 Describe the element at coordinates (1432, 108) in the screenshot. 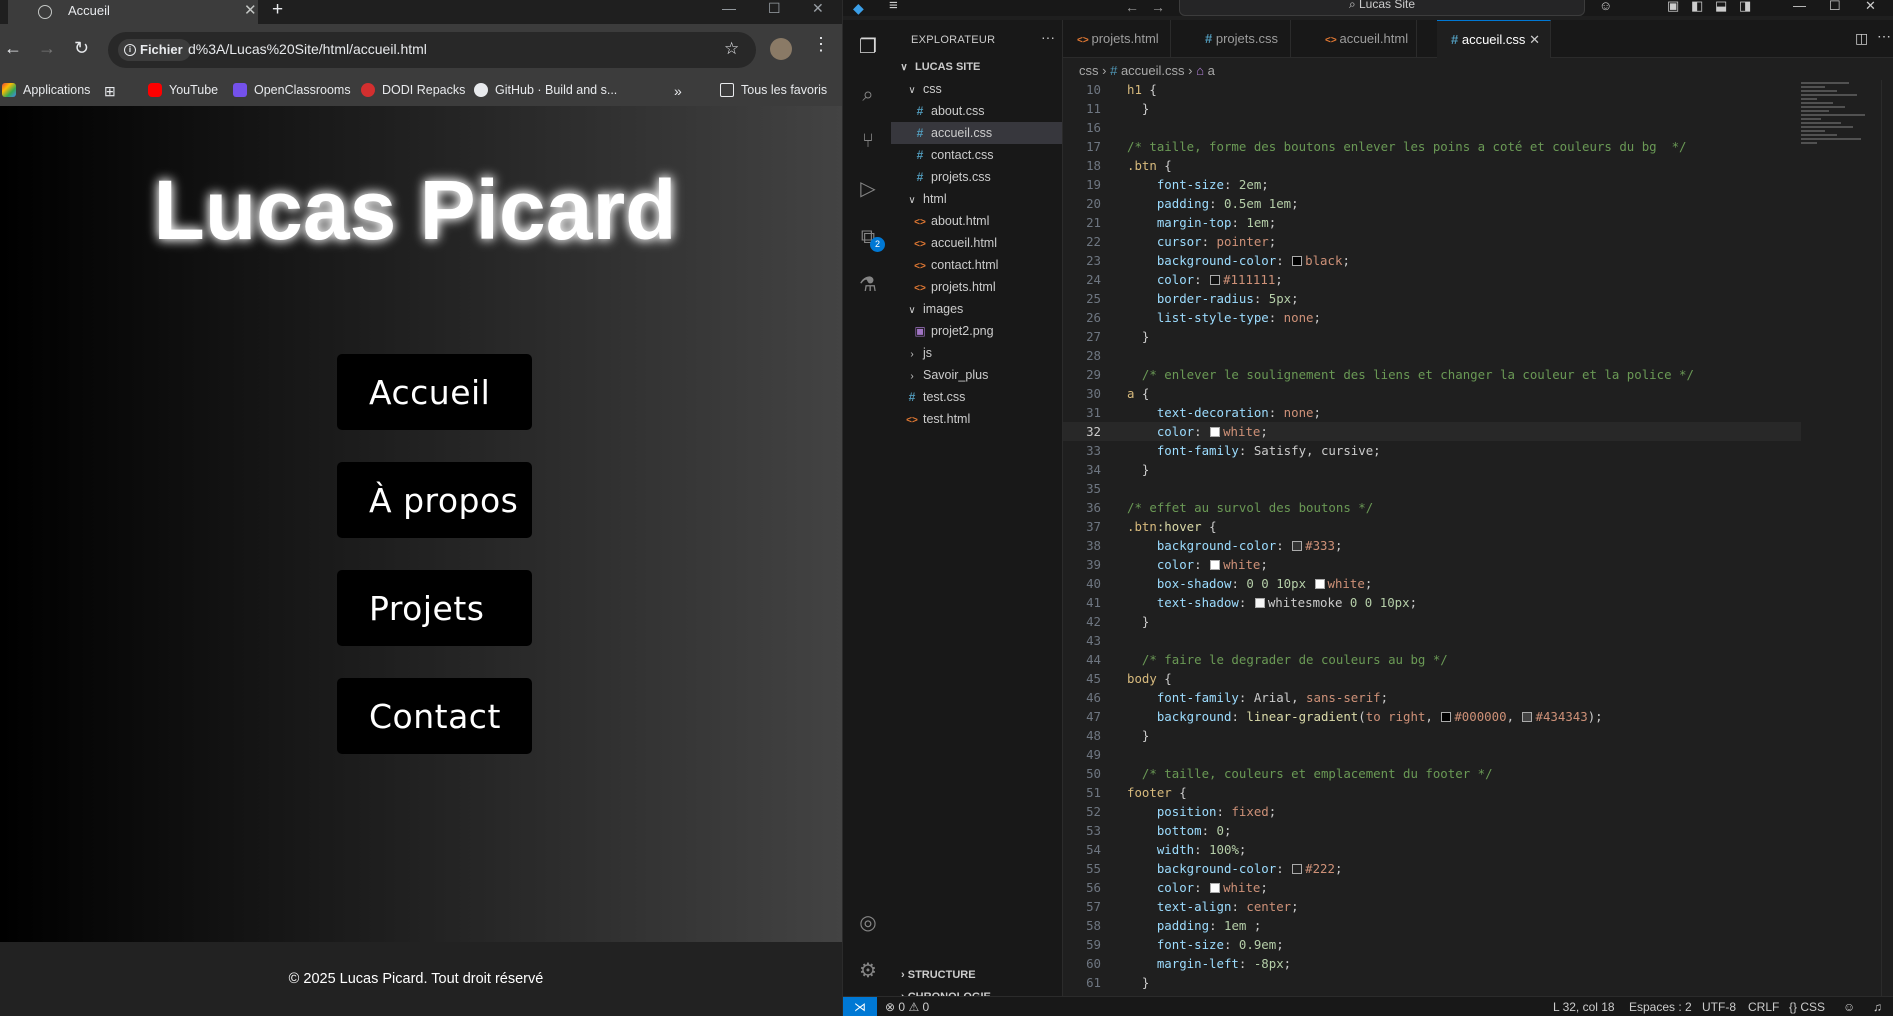

I see `code-line: 11 }` at that location.